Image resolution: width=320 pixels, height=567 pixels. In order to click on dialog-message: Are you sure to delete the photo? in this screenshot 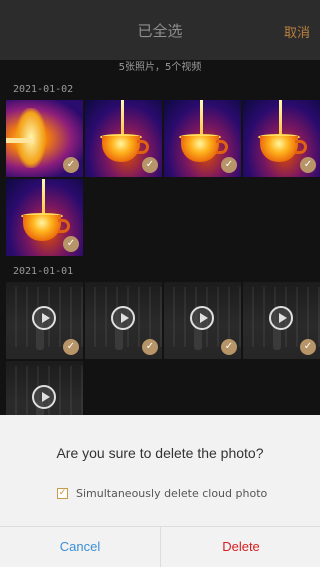, I will do `click(160, 453)`.